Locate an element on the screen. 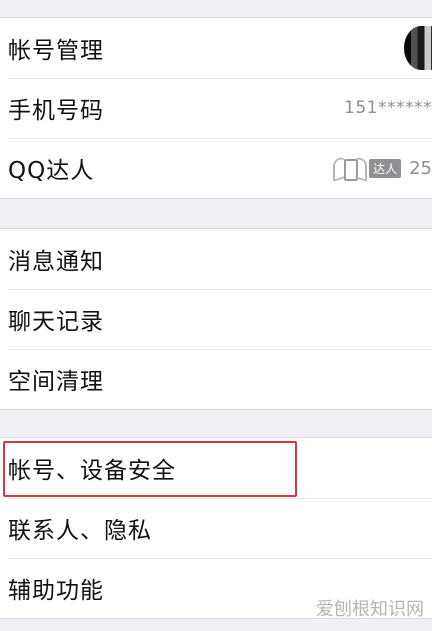 This screenshot has height=631, width=432. storage-cleanup-row: 空间清理 is located at coordinates (216, 379).